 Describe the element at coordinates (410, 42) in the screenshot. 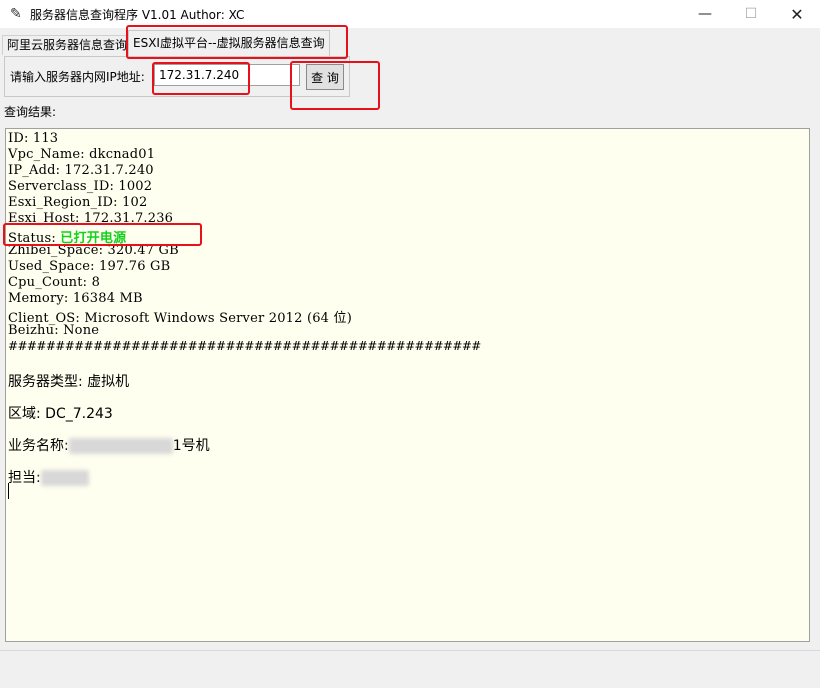

I see `tab-bar: 阿里云服务器信息查询 ESXI虚拟平台--虚拟服务器信息查询` at that location.